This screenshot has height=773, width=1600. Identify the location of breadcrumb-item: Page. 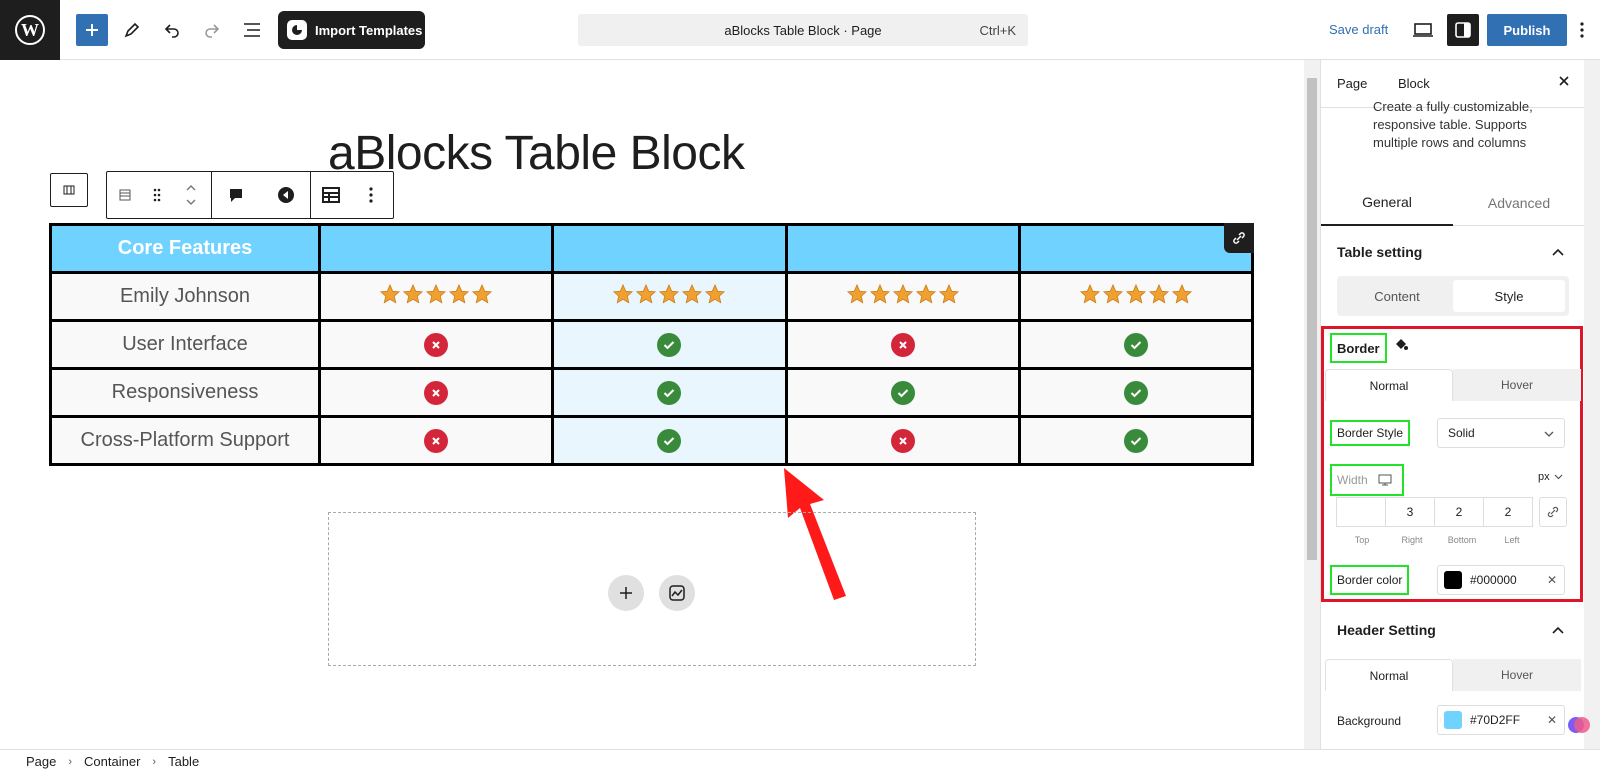
(41, 761).